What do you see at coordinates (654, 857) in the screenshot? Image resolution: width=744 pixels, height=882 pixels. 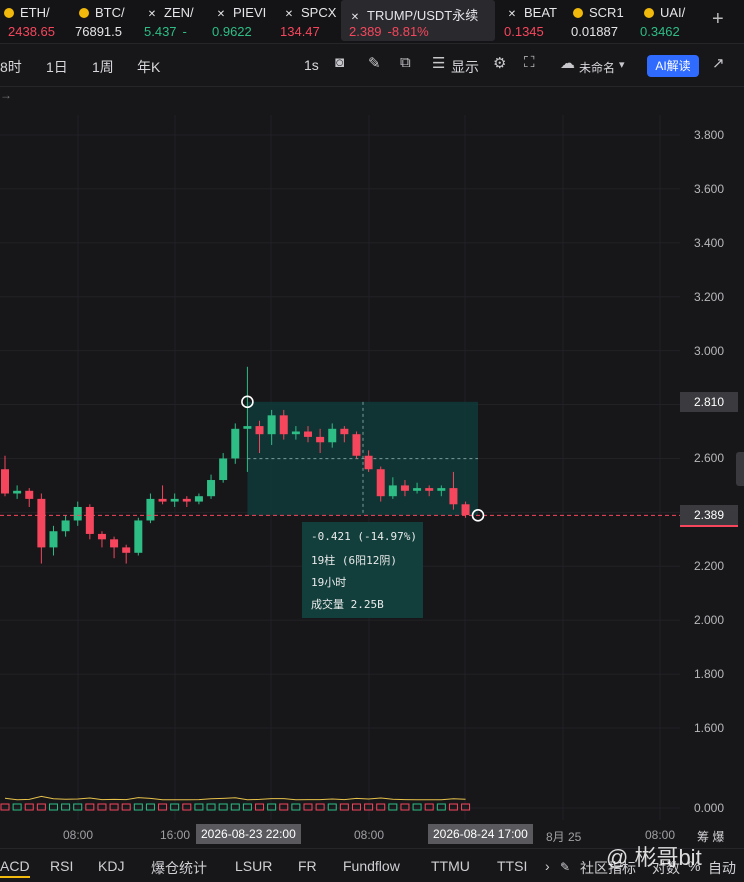 I see `watermark: @ 彬哥bit` at bounding box center [654, 857].